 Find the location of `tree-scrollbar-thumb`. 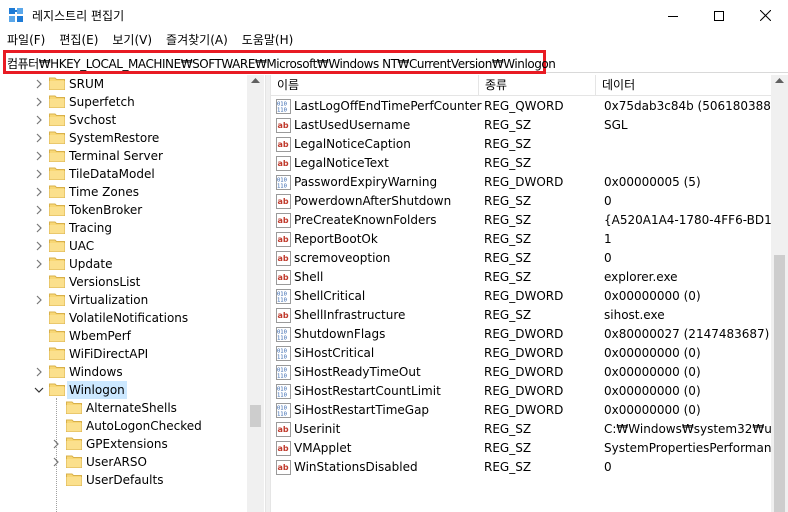

tree-scrollbar-thumb is located at coordinates (255, 416).